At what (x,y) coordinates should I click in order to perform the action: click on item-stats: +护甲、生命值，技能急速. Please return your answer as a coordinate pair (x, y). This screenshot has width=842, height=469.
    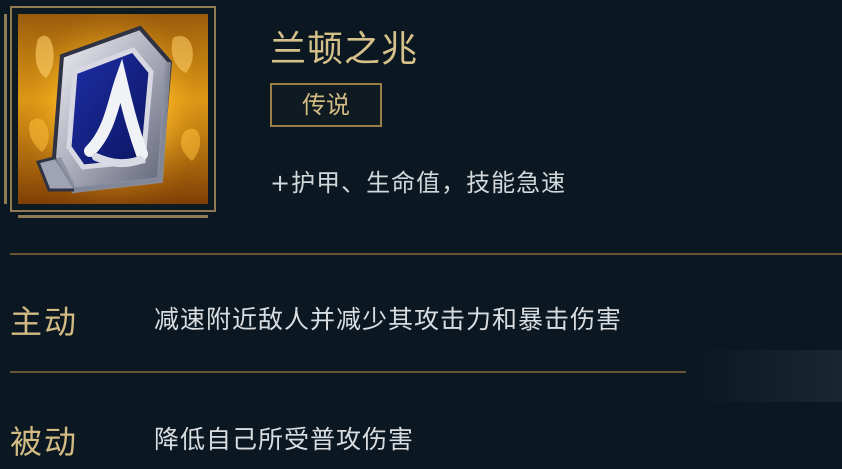
    Looking at the image, I should click on (418, 183).